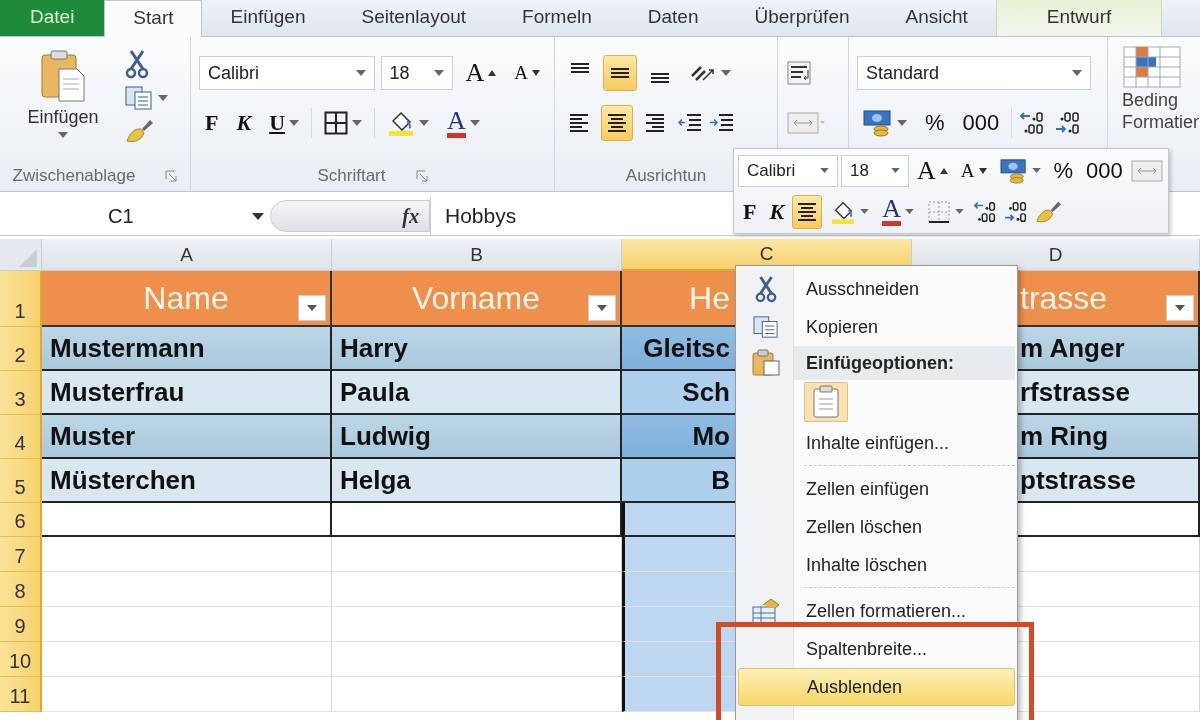 Image resolution: width=1200 pixels, height=720 pixels. What do you see at coordinates (21, 659) in the screenshot?
I see `row-header: 10` at bounding box center [21, 659].